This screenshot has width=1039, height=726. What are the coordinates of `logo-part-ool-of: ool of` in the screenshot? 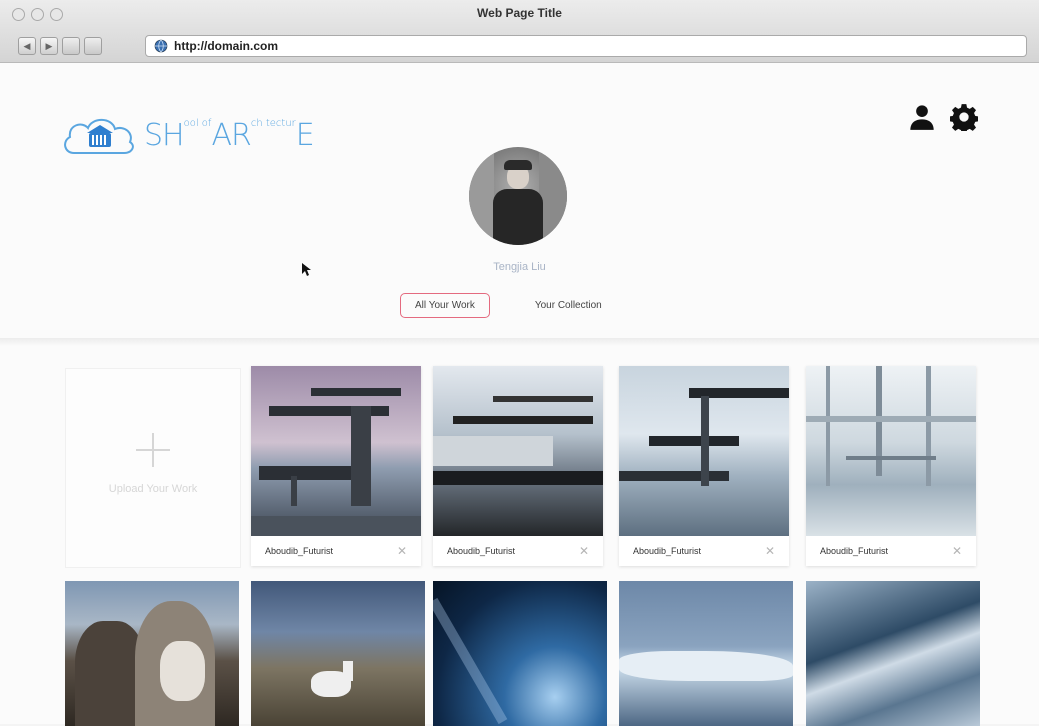 It's located at (197, 123).